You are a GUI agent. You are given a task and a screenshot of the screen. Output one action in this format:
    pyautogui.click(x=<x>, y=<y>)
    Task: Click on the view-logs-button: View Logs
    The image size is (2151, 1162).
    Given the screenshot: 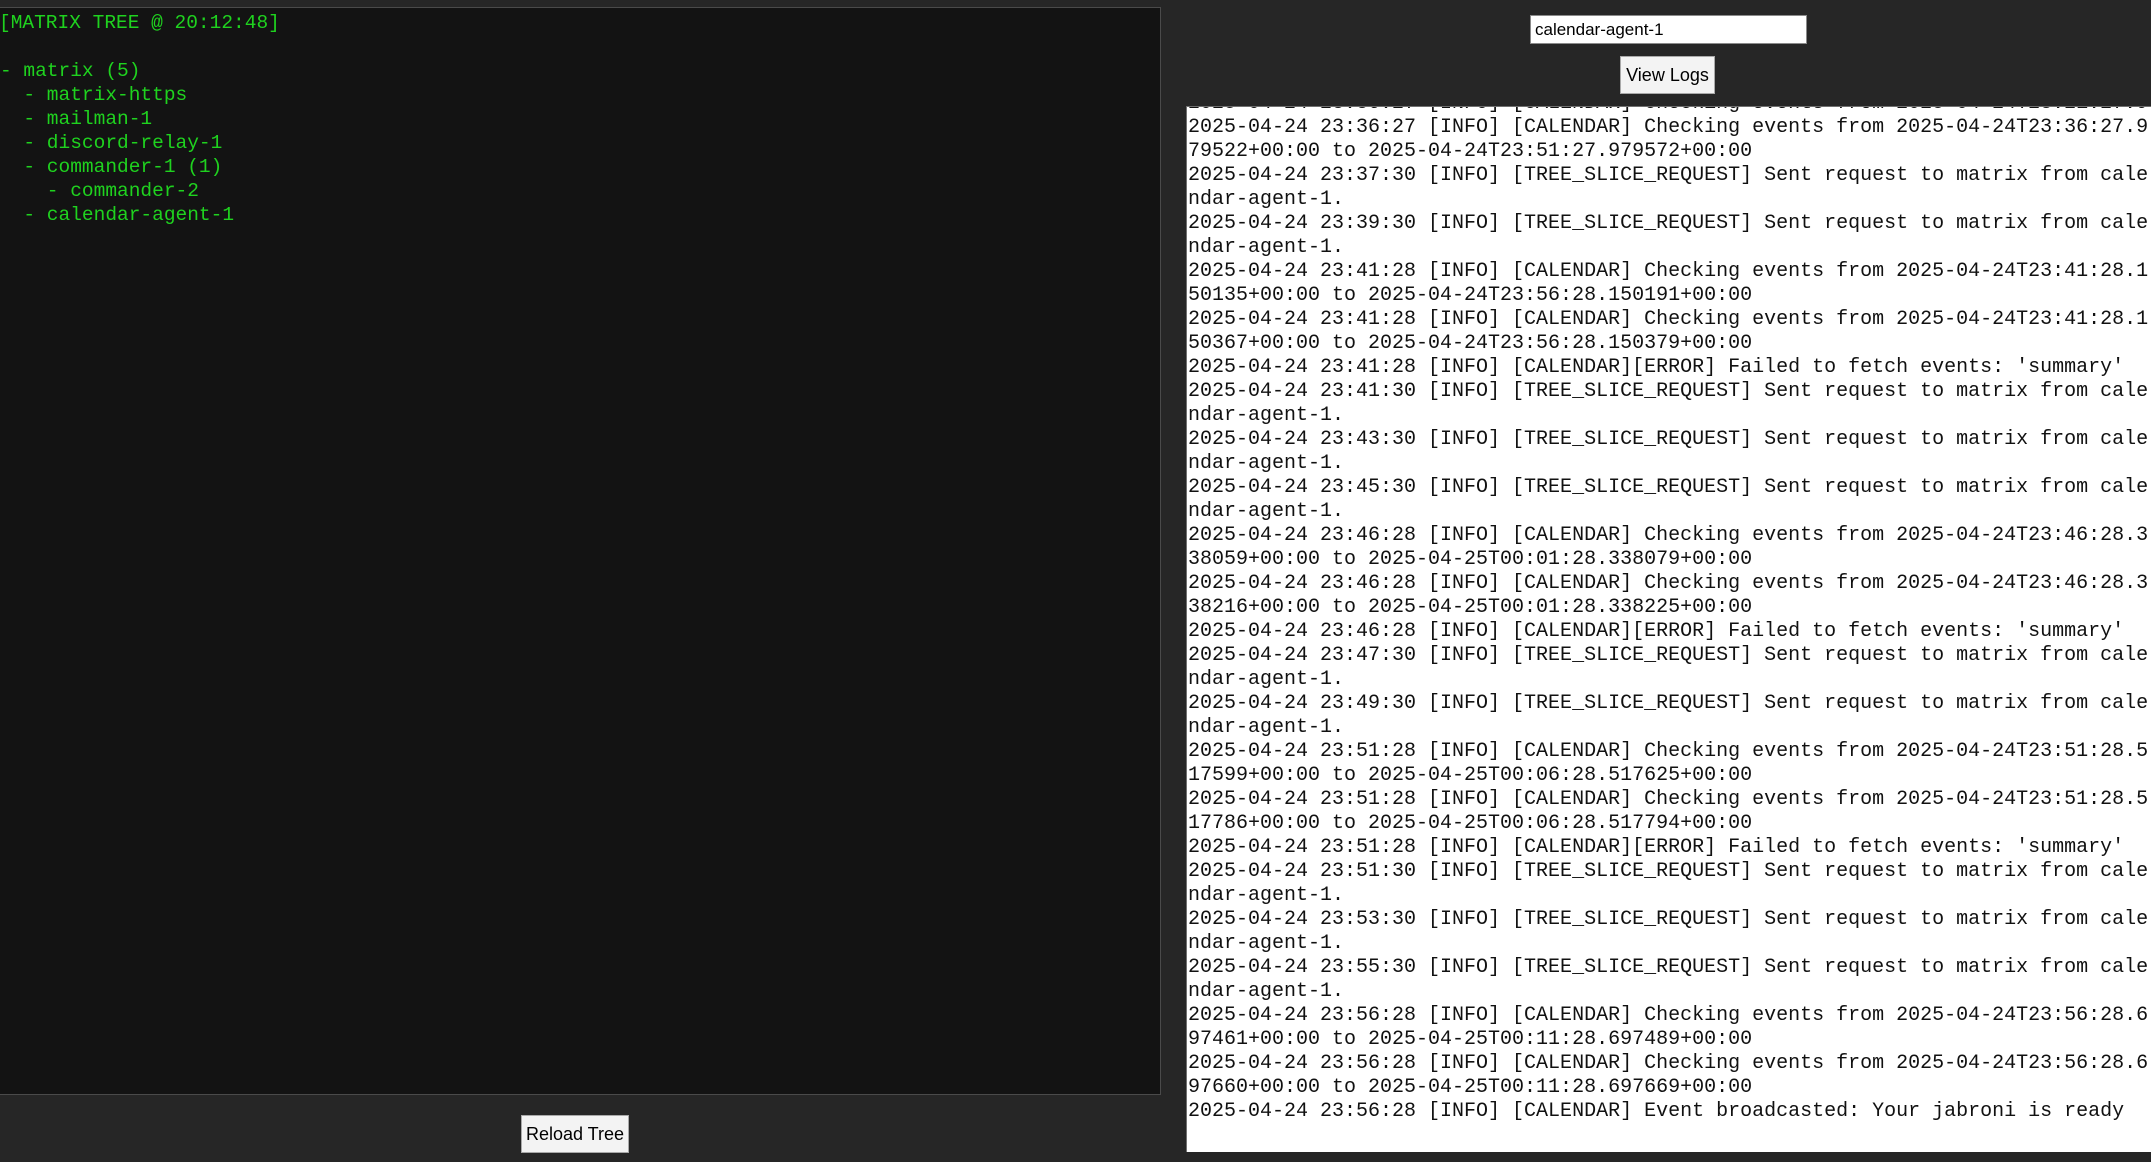 What is the action you would take?
    pyautogui.click(x=1667, y=75)
    